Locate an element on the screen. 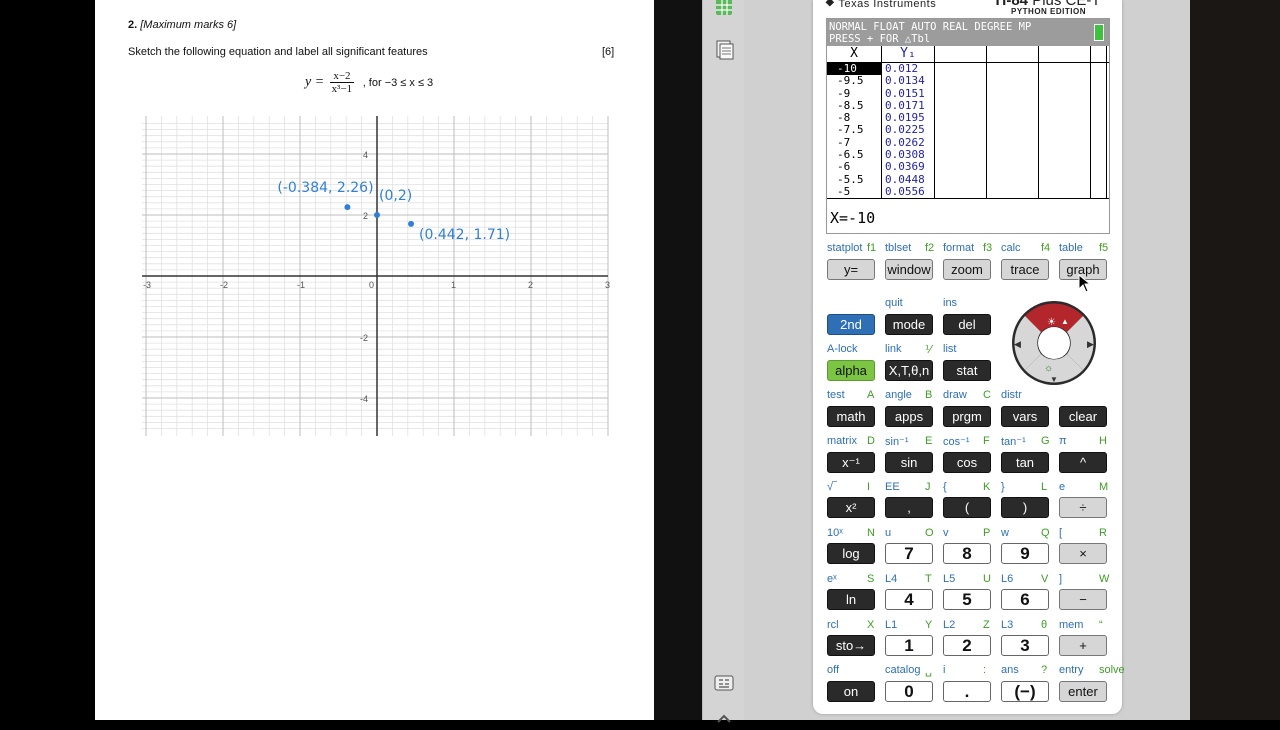  key-3-button: 3 is located at coordinates (1025, 645).